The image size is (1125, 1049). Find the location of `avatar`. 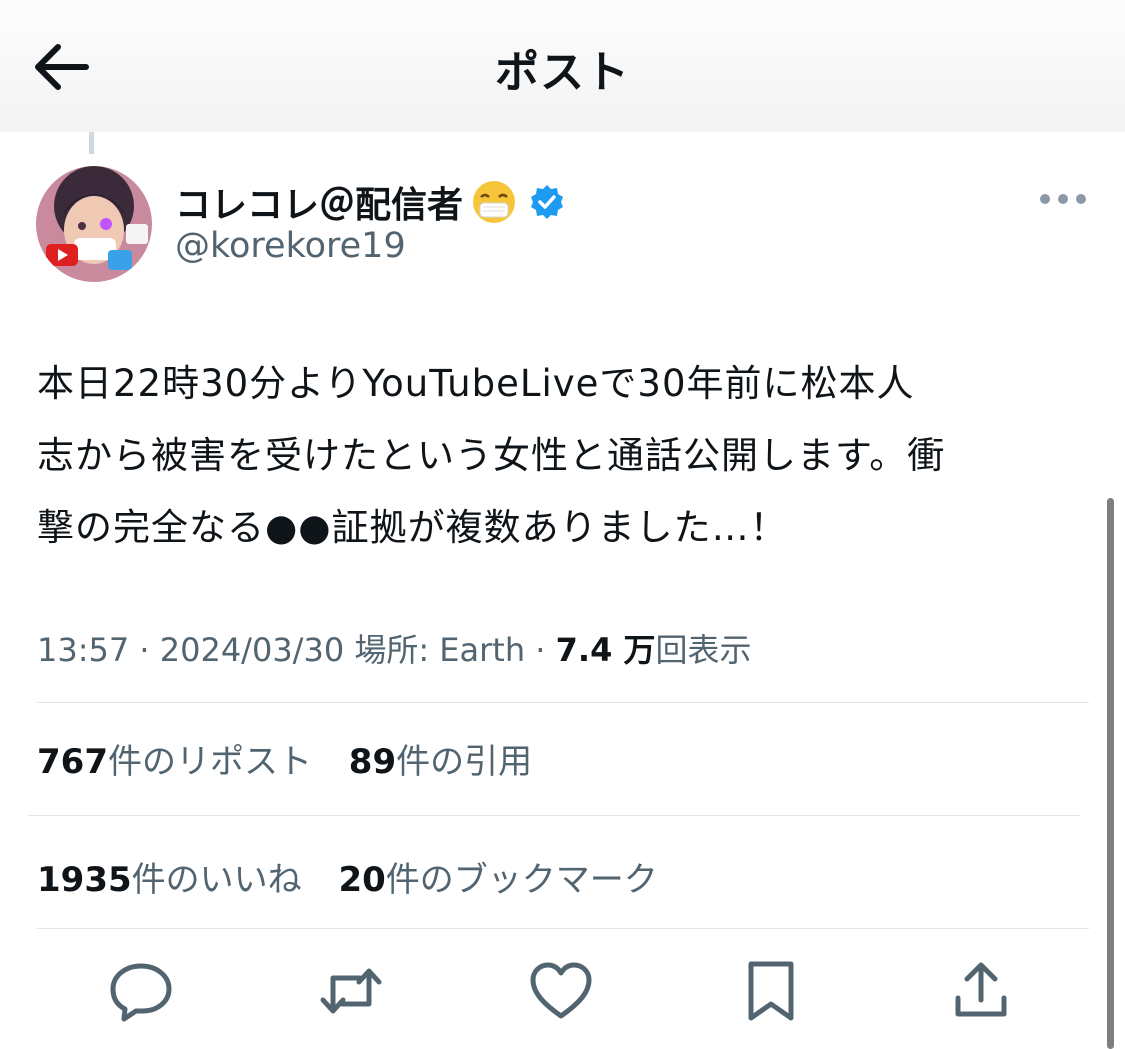

avatar is located at coordinates (94, 224).